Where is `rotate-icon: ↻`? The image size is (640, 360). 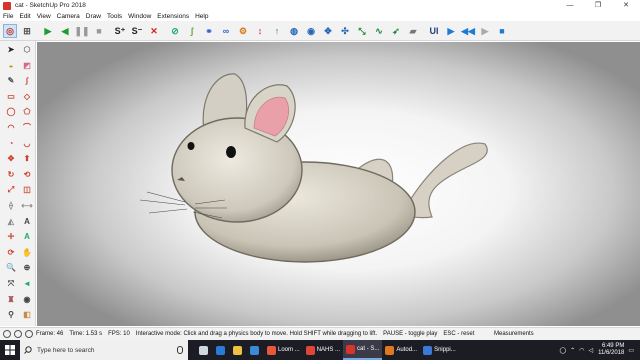 rotate-icon: ↻ is located at coordinates (11, 175).